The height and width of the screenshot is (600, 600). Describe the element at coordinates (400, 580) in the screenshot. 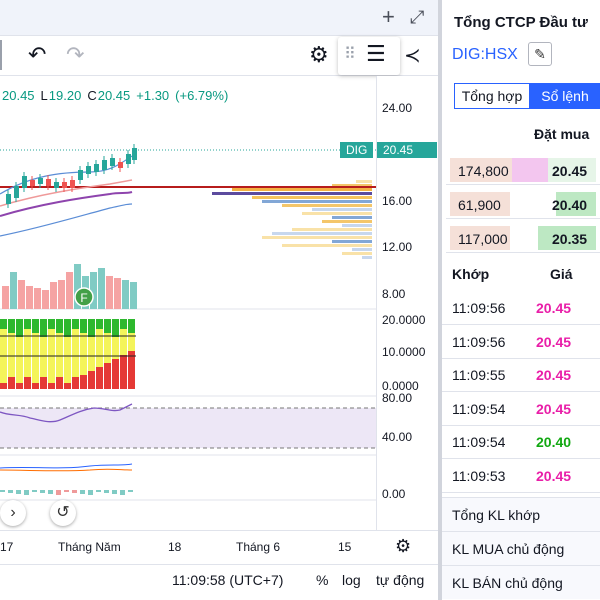

I see `auto-scale-toggle: tự động` at that location.